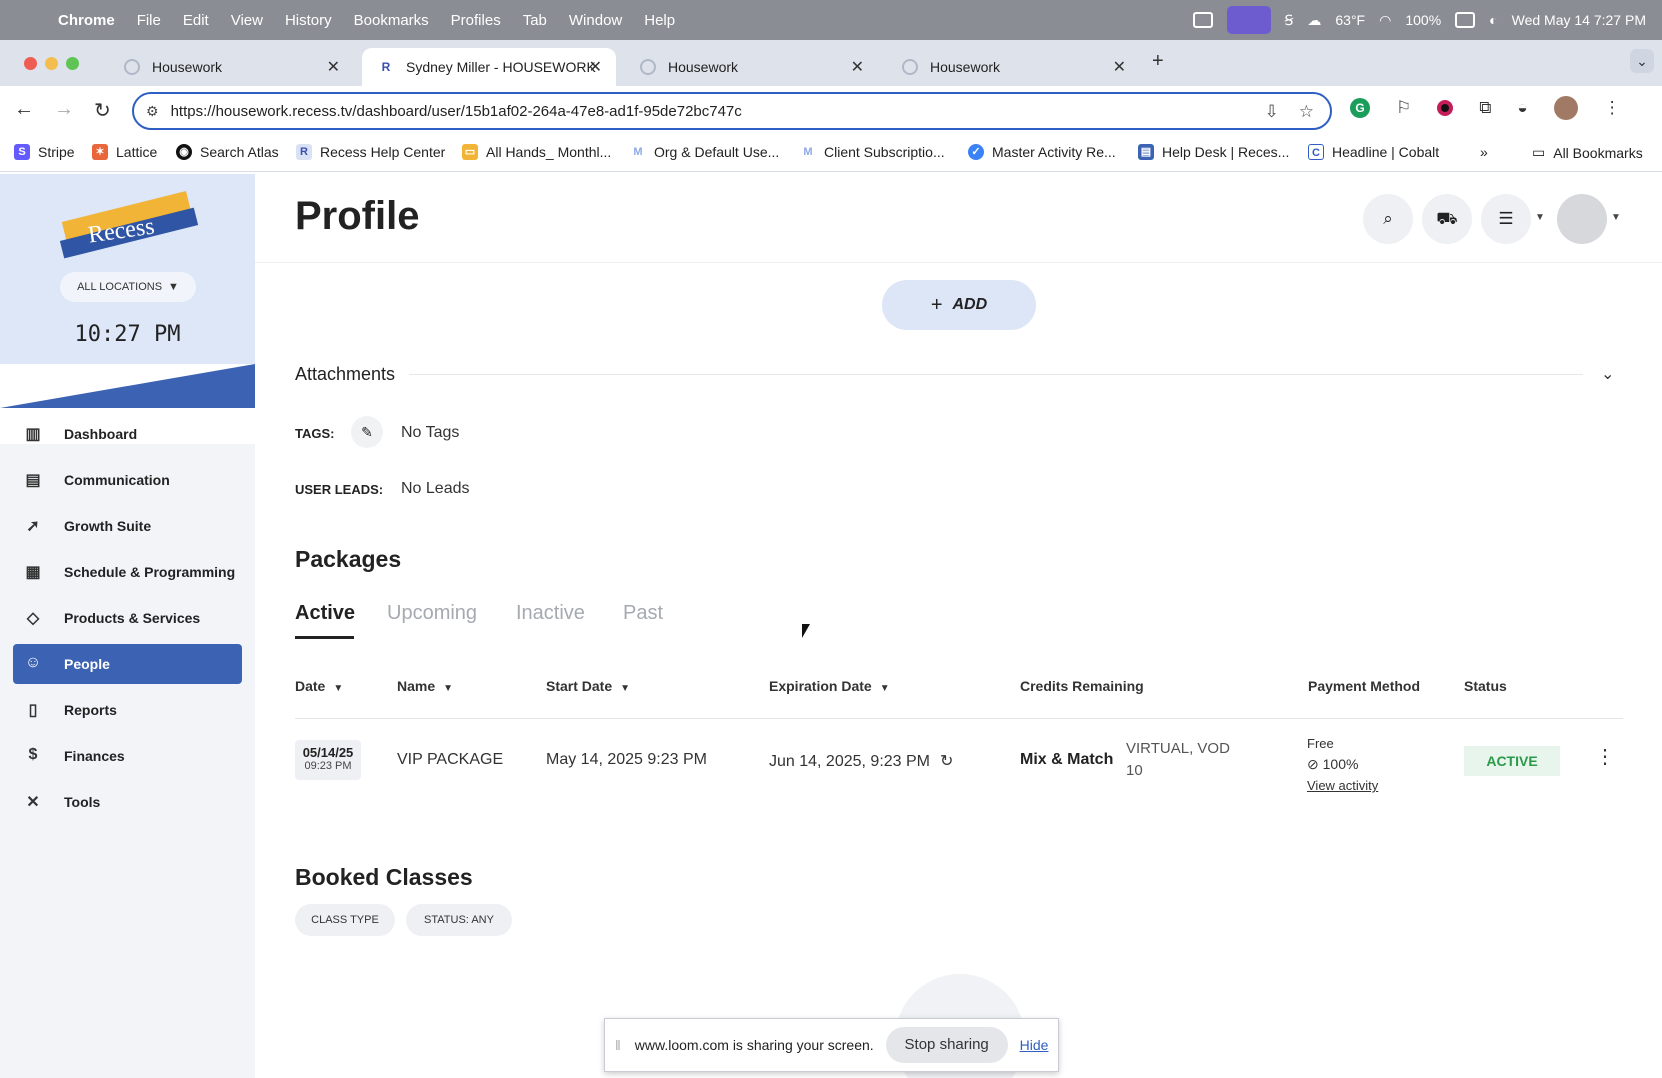 This screenshot has height=1078, width=1662. What do you see at coordinates (489, 67) in the screenshot?
I see `browser-tab-active: R Sydney Miller - HOUSEWORK ✕` at bounding box center [489, 67].